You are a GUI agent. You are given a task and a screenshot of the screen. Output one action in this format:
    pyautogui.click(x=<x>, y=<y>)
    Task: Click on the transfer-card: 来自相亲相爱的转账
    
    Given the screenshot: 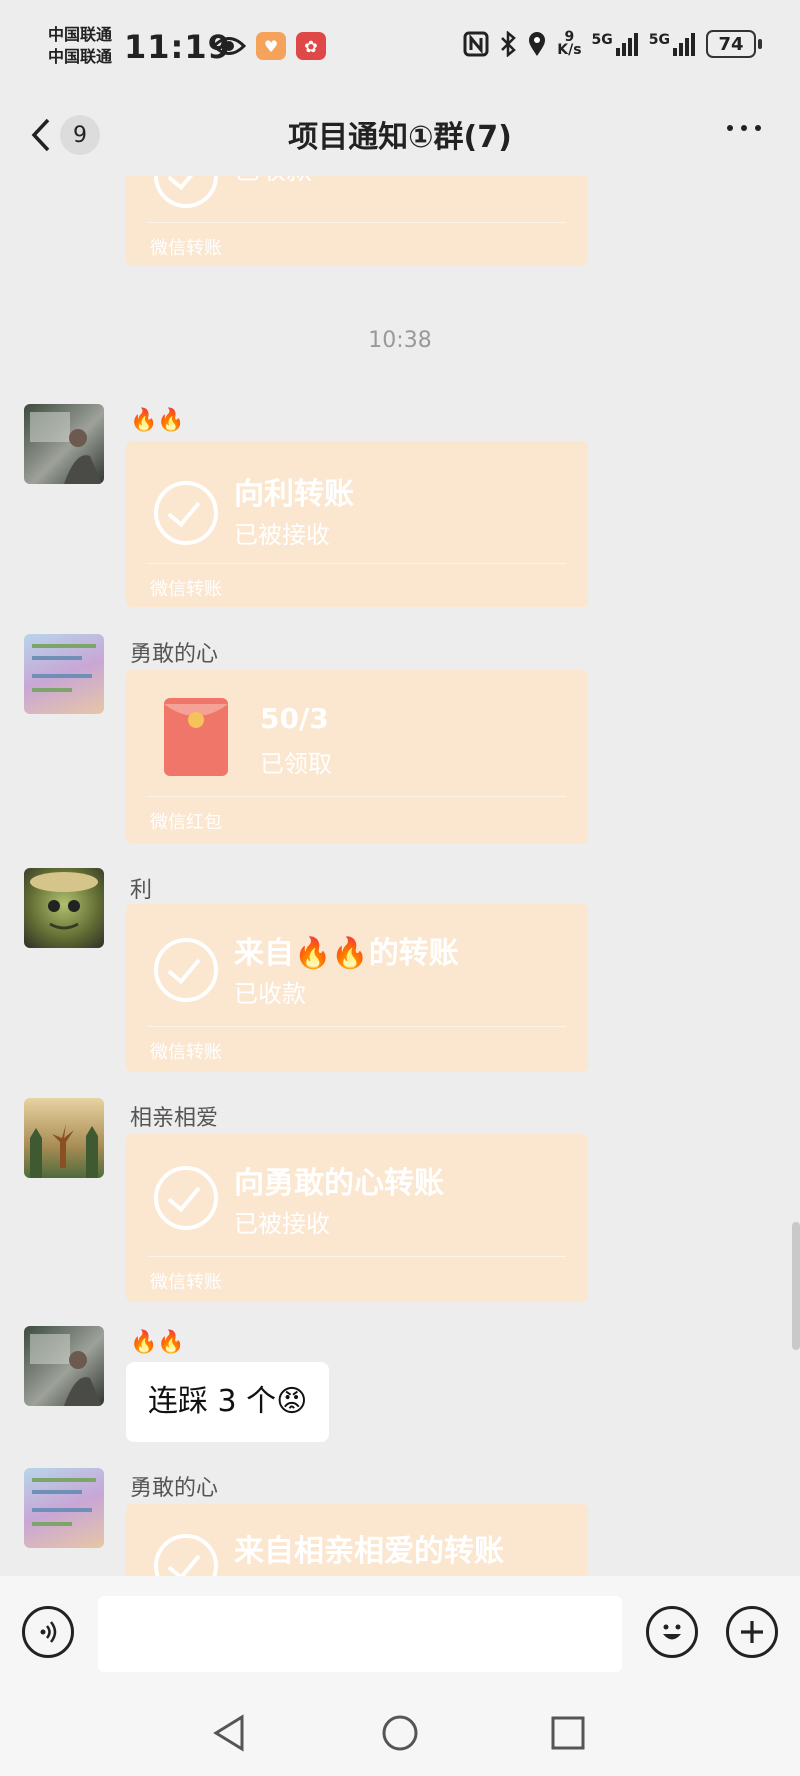 What is the action you would take?
    pyautogui.click(x=357, y=1540)
    